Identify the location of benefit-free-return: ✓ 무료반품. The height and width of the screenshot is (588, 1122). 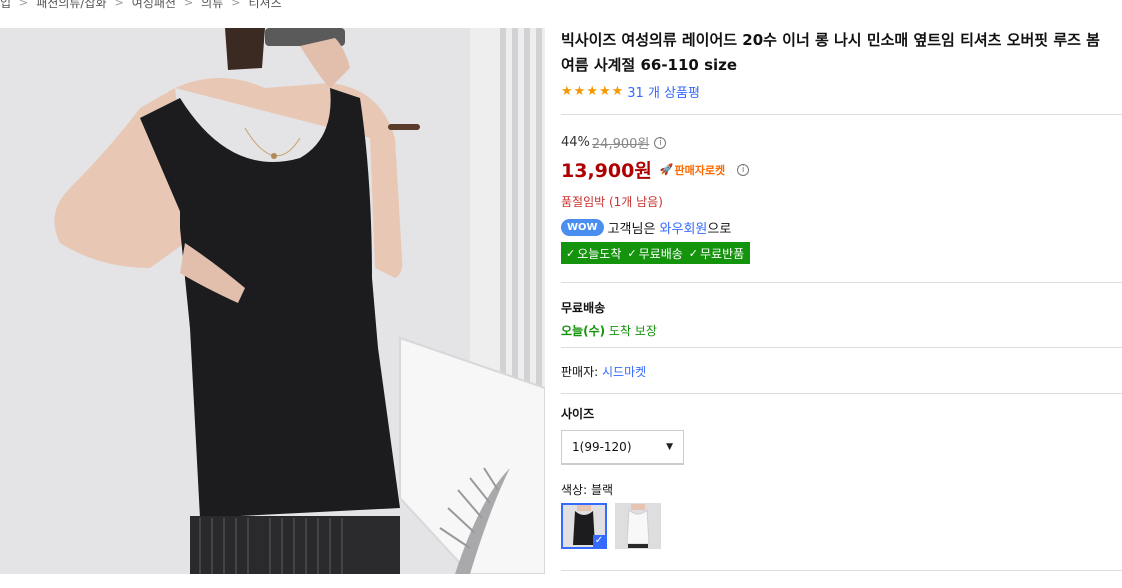
(716, 253).